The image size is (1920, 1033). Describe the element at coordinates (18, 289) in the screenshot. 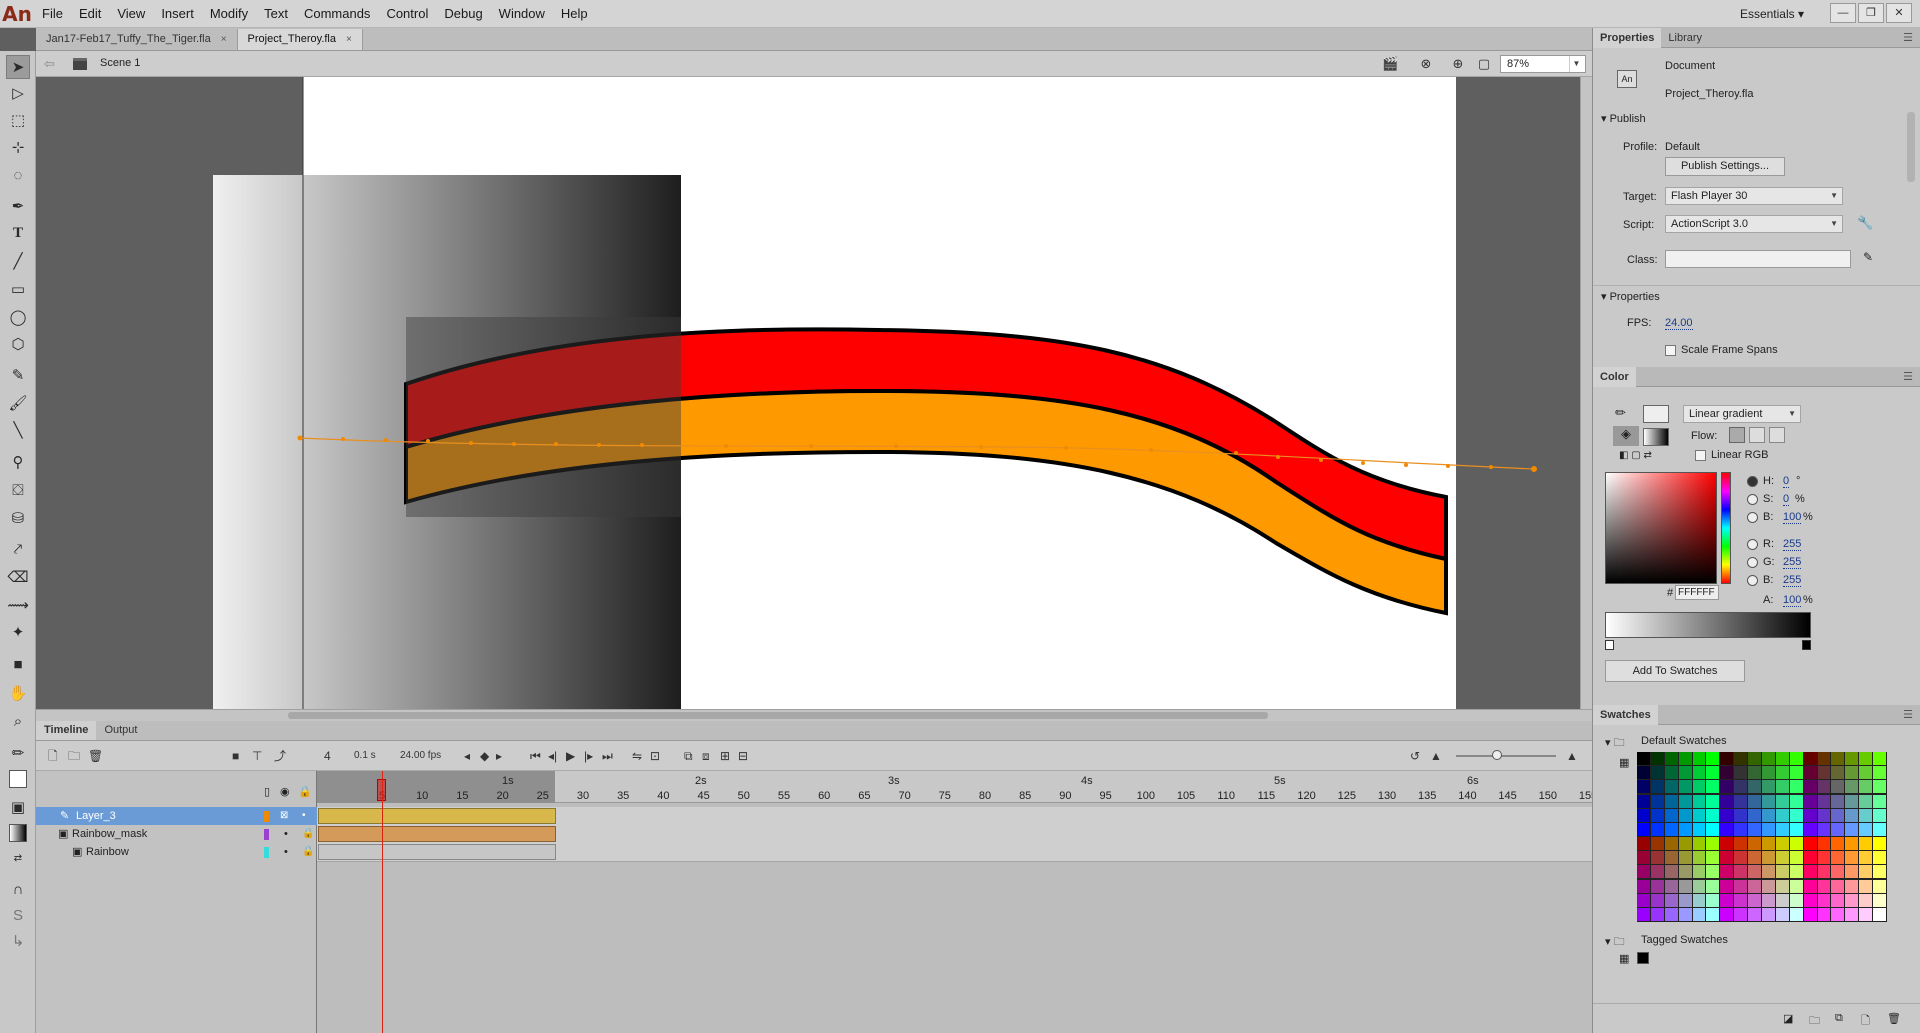

I see `rectangle-tool-icon: ▭` at that location.